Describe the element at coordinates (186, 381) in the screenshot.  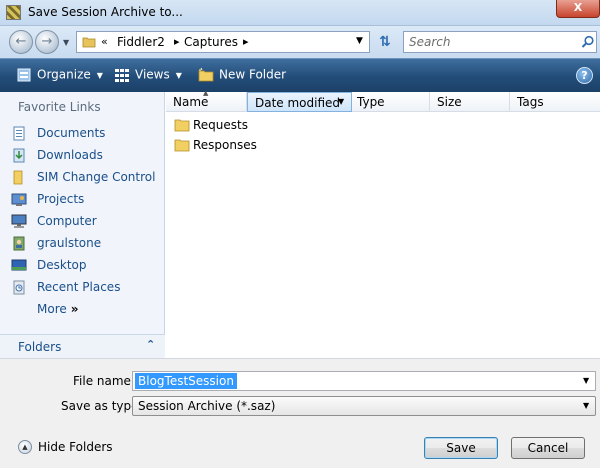
I see `filename-value: BlogTestSession` at that location.